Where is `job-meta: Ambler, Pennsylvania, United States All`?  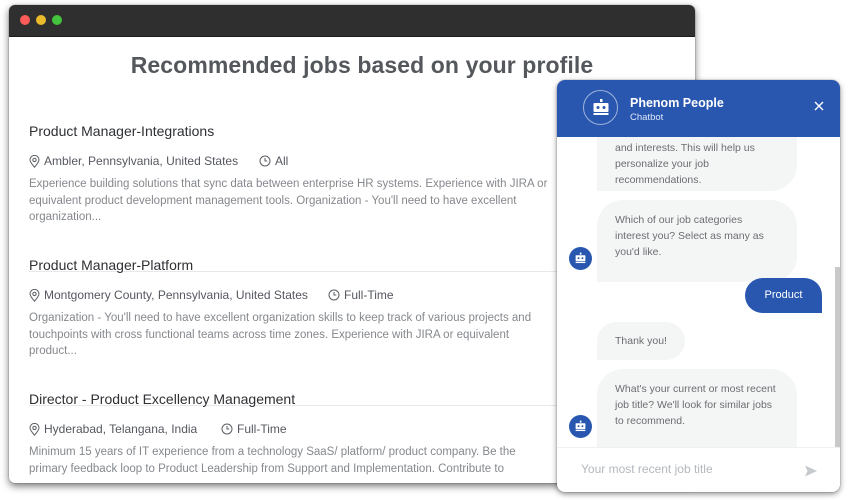 job-meta: Ambler, Pennsylvania, United States All is located at coordinates (291, 161).